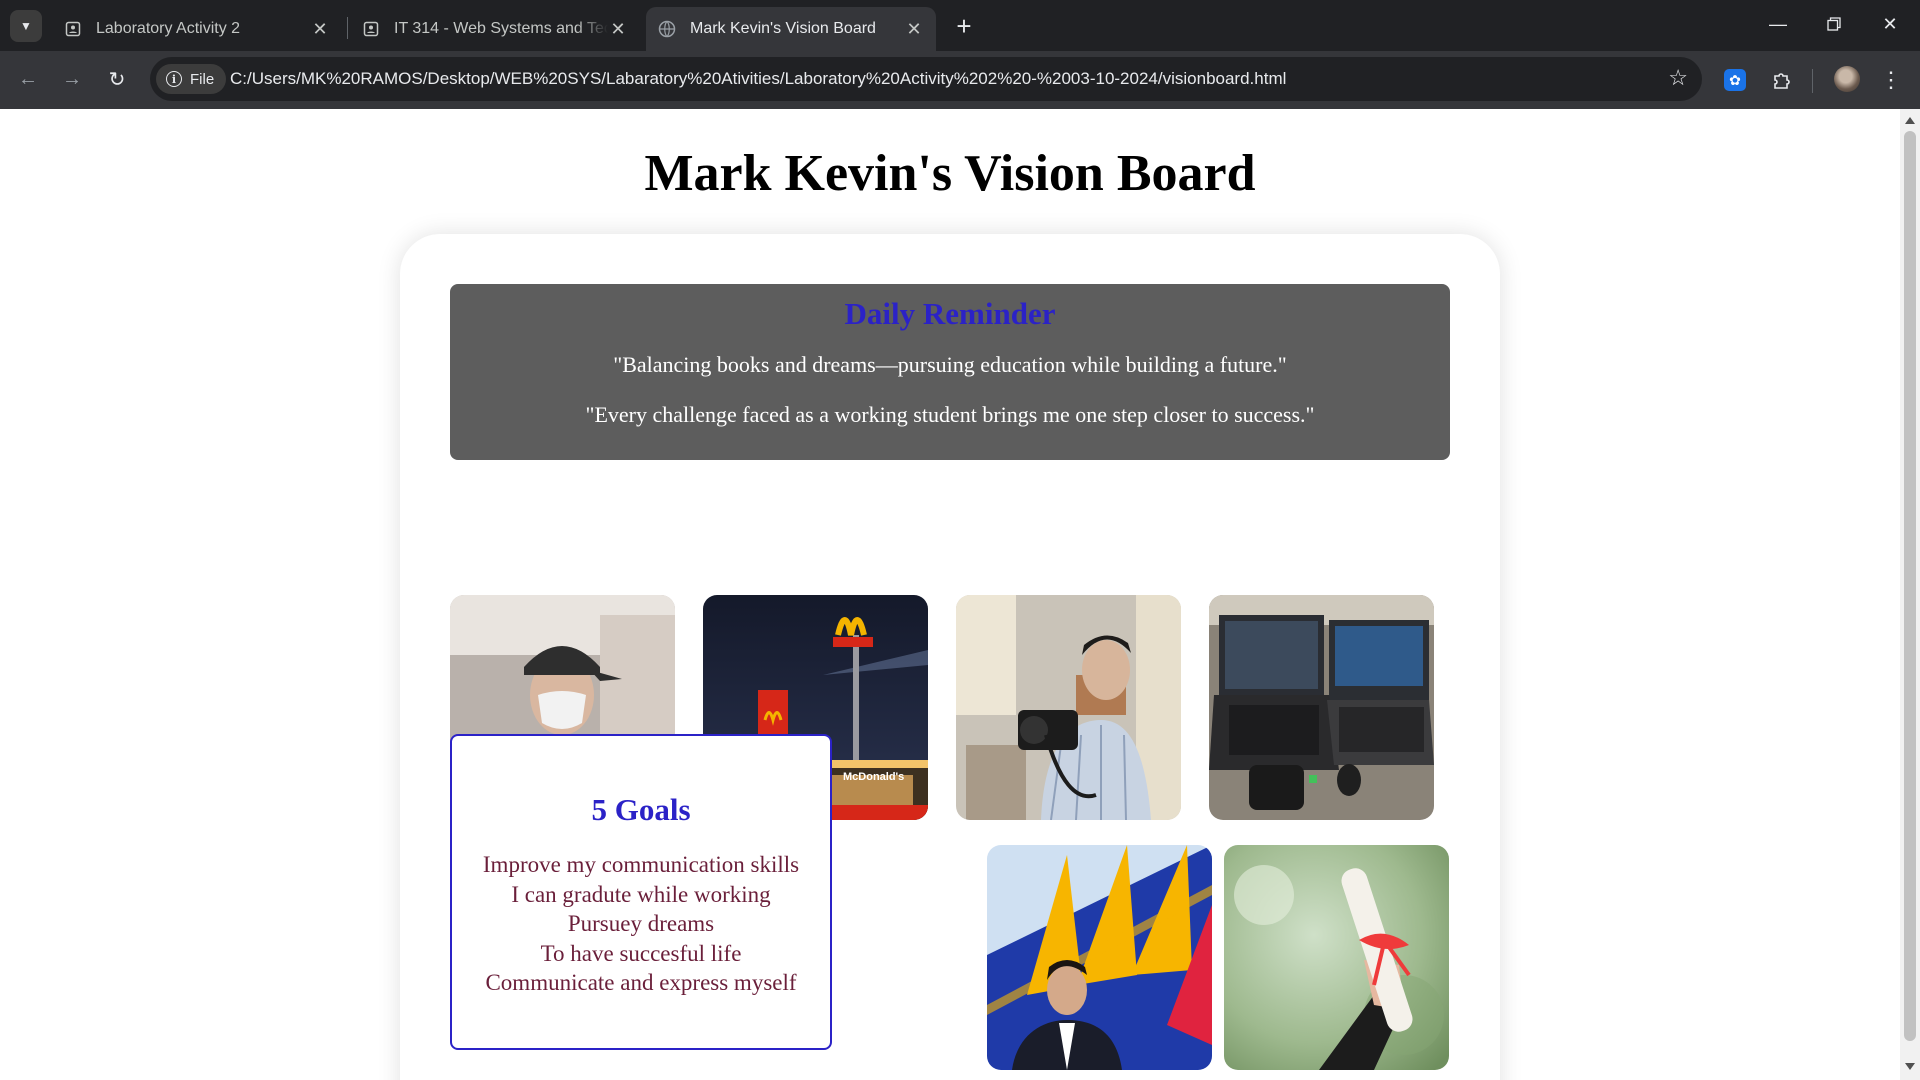  I want to click on minimize-icon: —, so click(1778, 23).